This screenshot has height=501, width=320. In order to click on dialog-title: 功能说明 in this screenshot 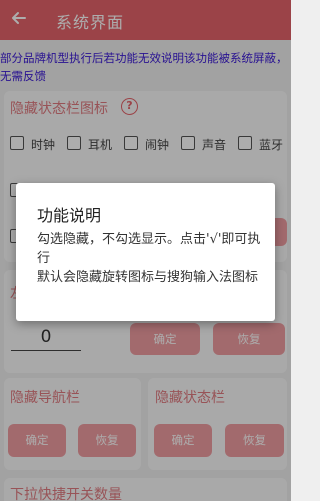, I will do `click(69, 215)`.